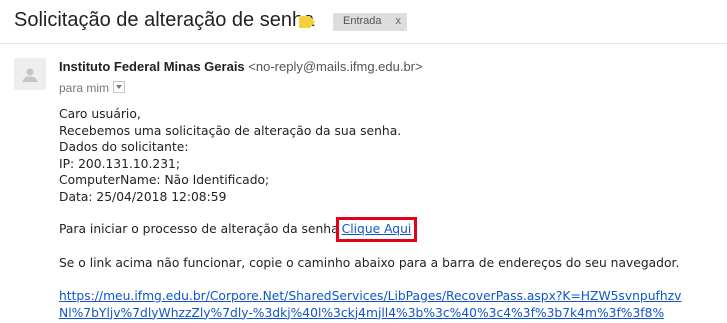 The height and width of the screenshot is (323, 727). What do you see at coordinates (84, 88) in the screenshot?
I see `recipient-text: para mim` at bounding box center [84, 88].